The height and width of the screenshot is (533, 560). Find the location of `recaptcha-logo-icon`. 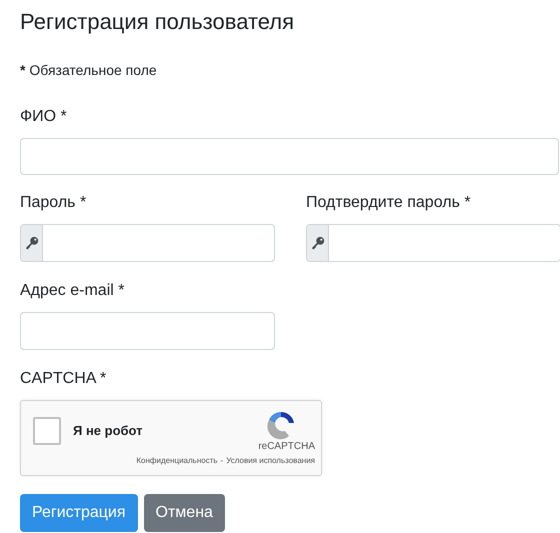

recaptcha-logo-icon is located at coordinates (281, 425).